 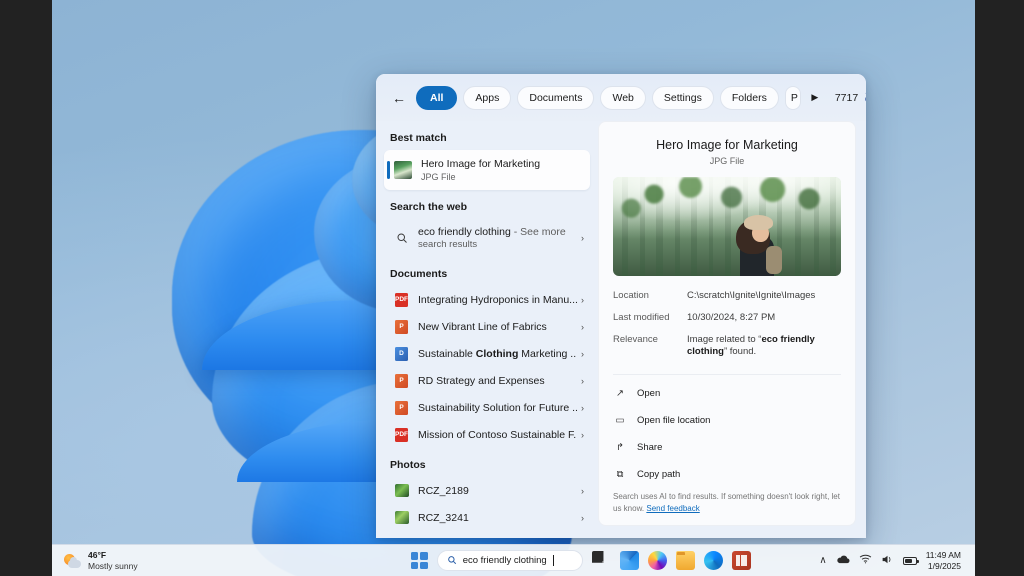 I want to click on preview-subtitle: JPG File, so click(x=727, y=161).